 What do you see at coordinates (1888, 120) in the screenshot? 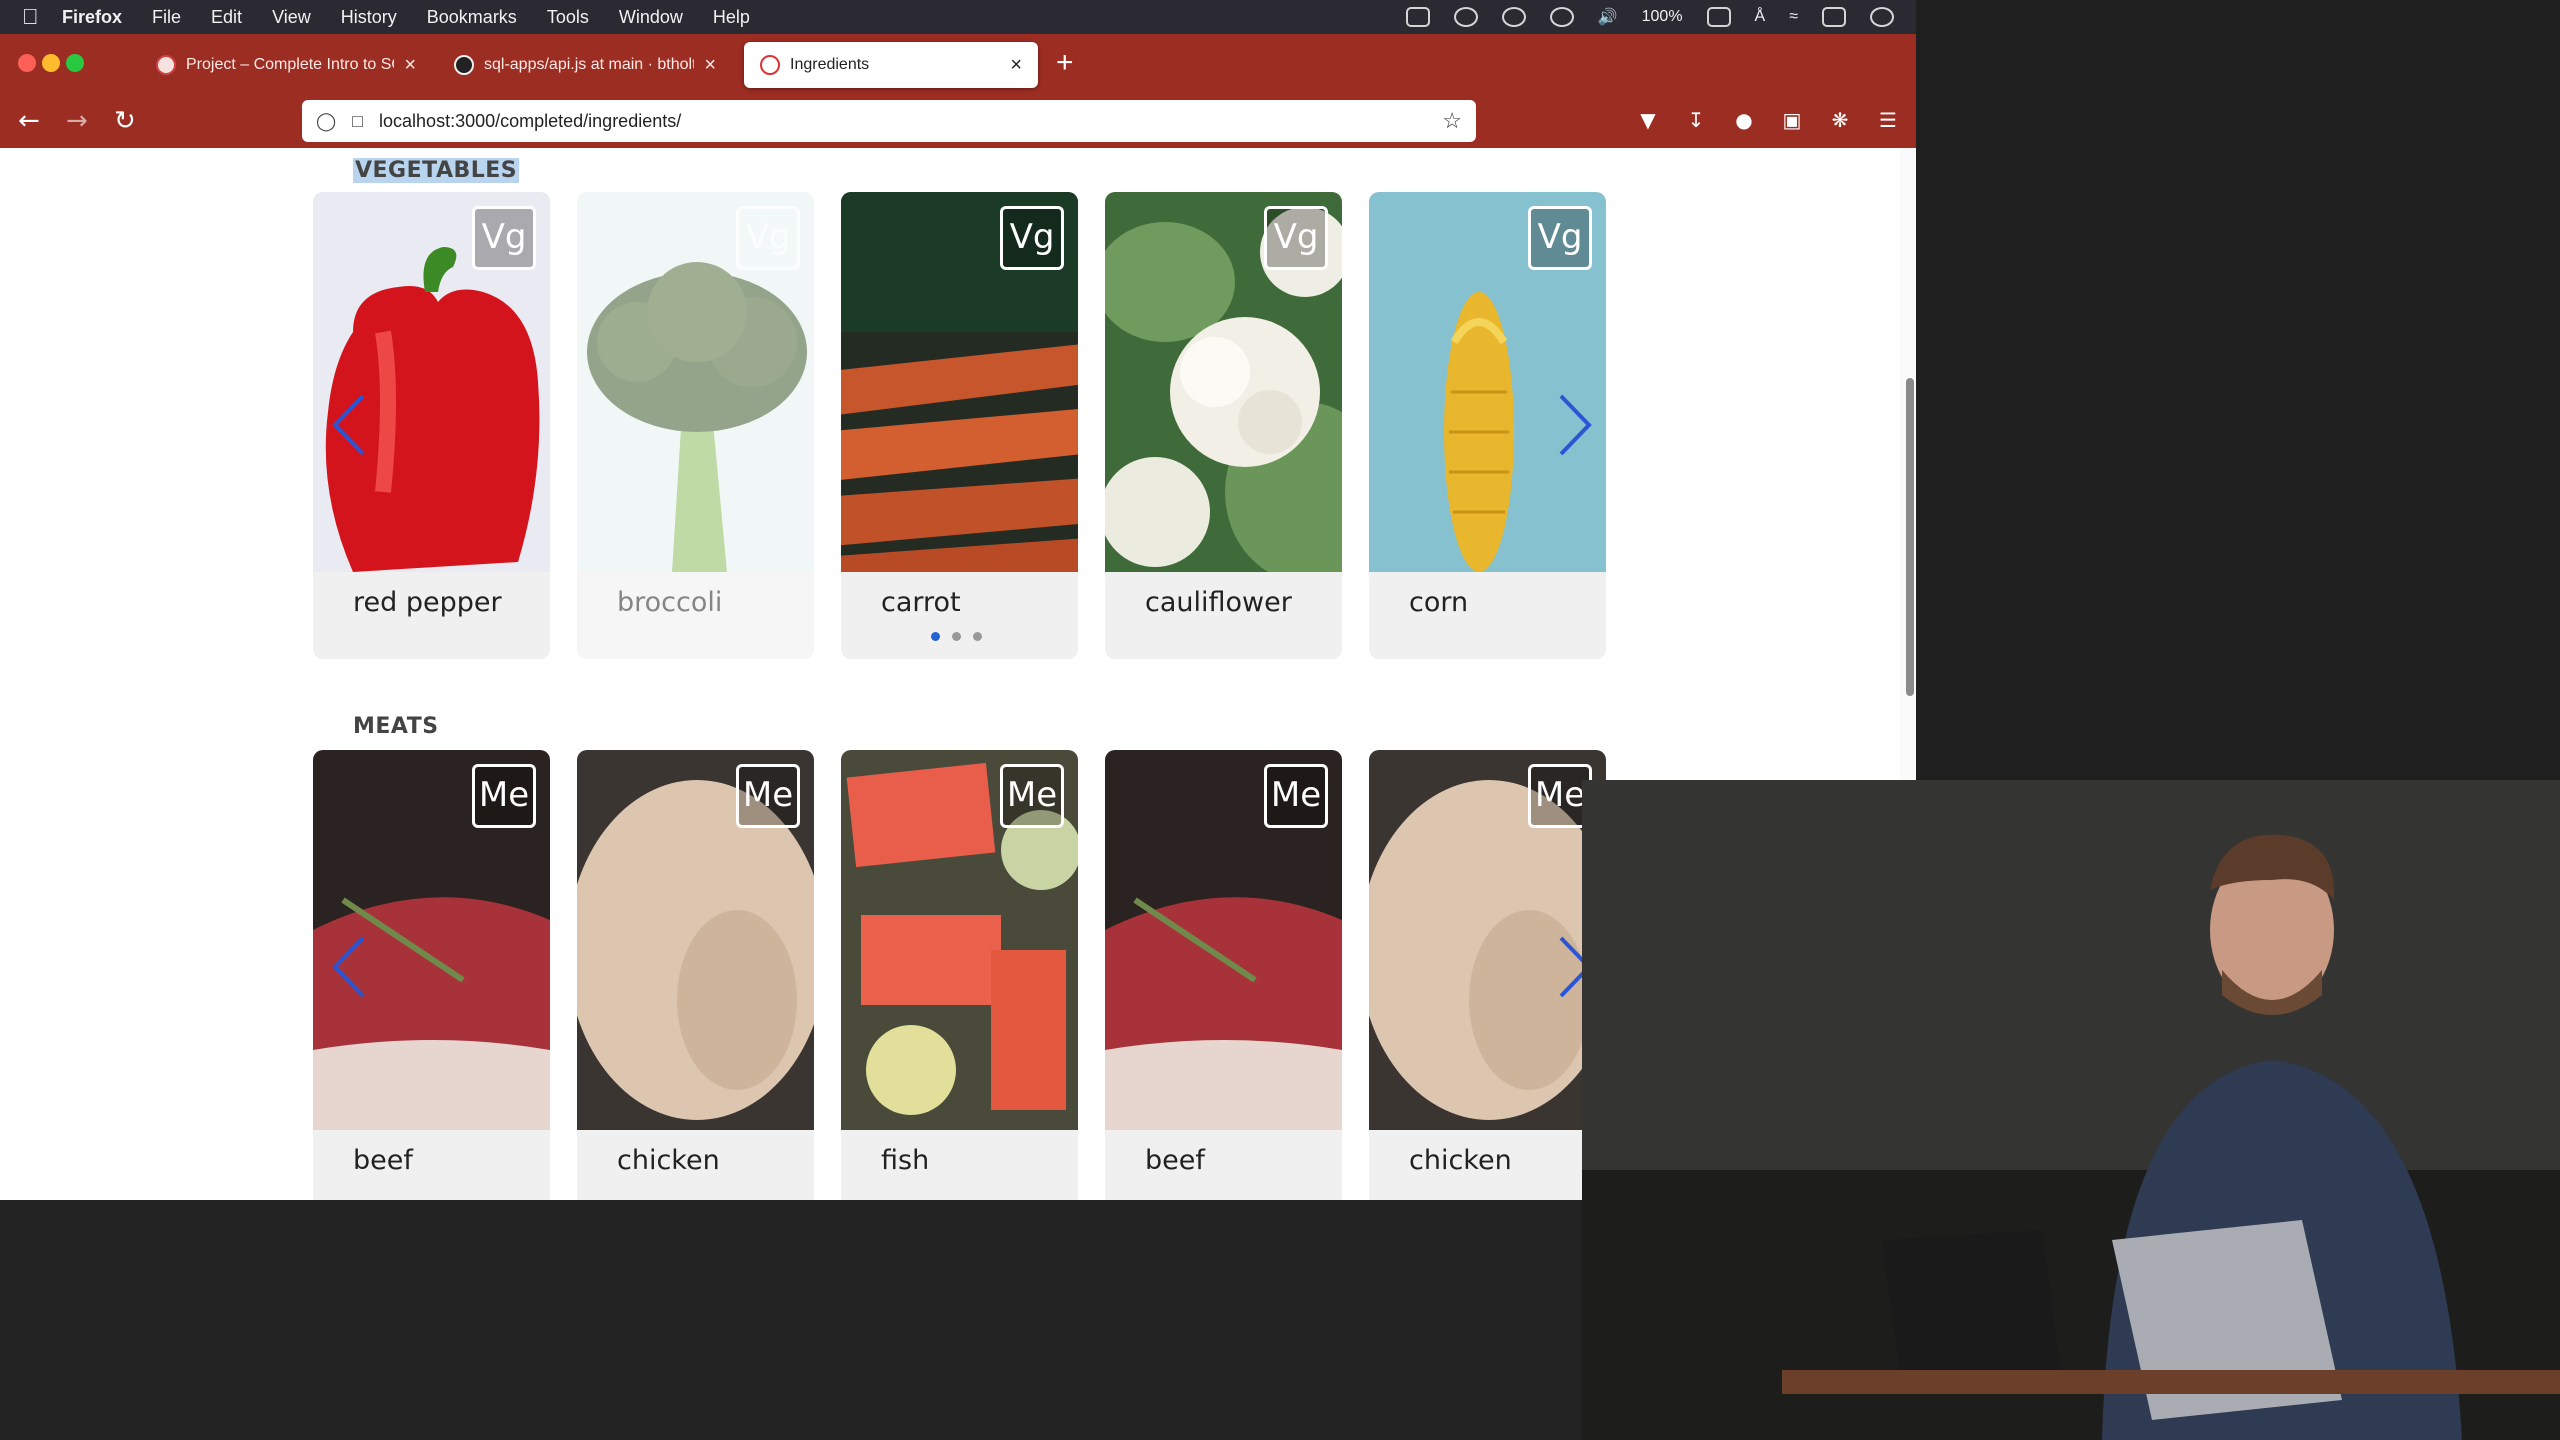
I see `hamburger-menu-icon: ☰` at bounding box center [1888, 120].